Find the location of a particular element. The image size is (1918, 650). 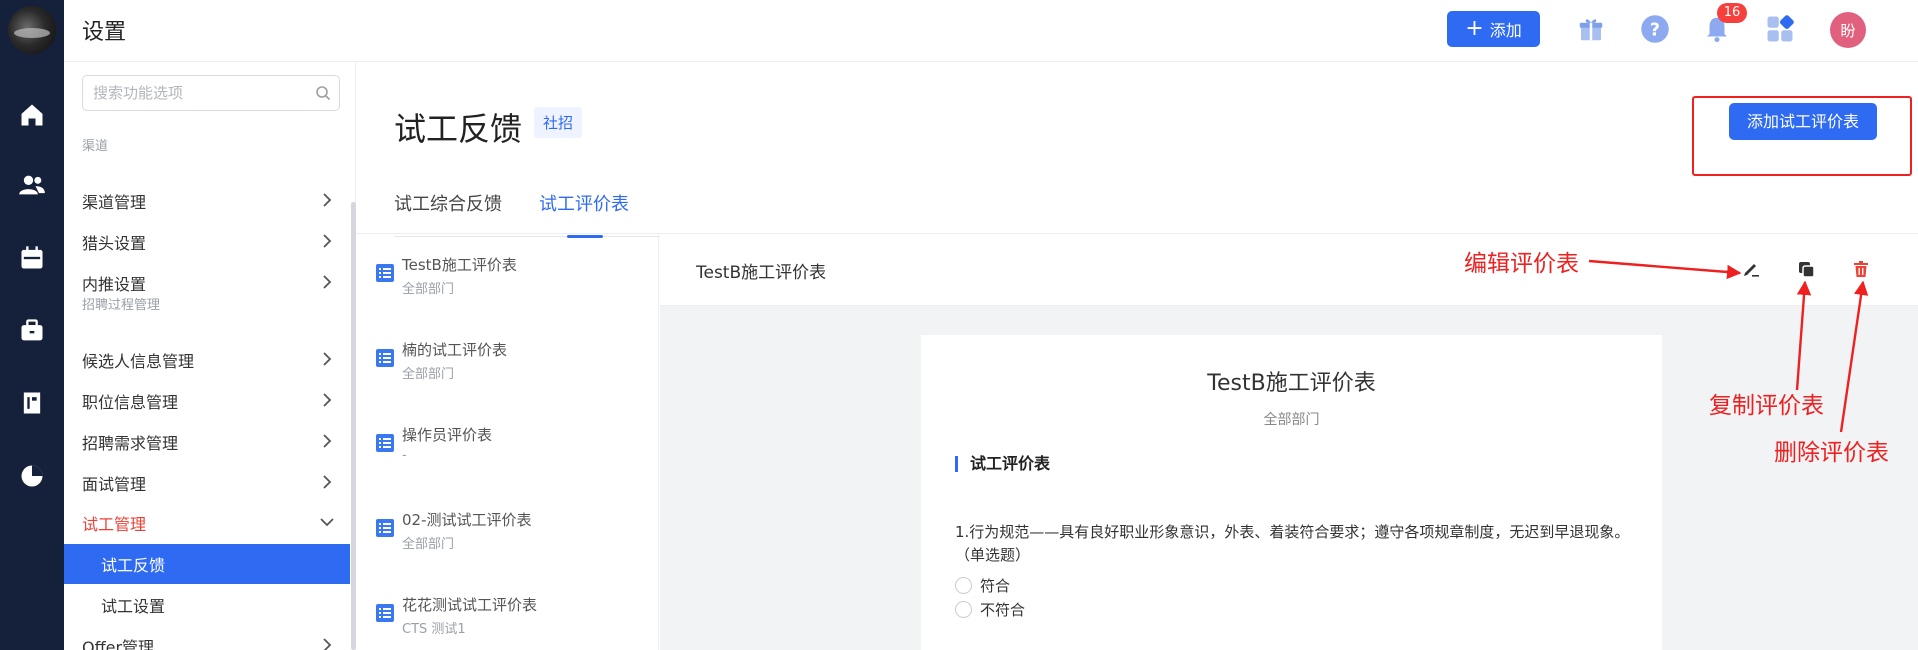

book-icon is located at coordinates (32, 403).